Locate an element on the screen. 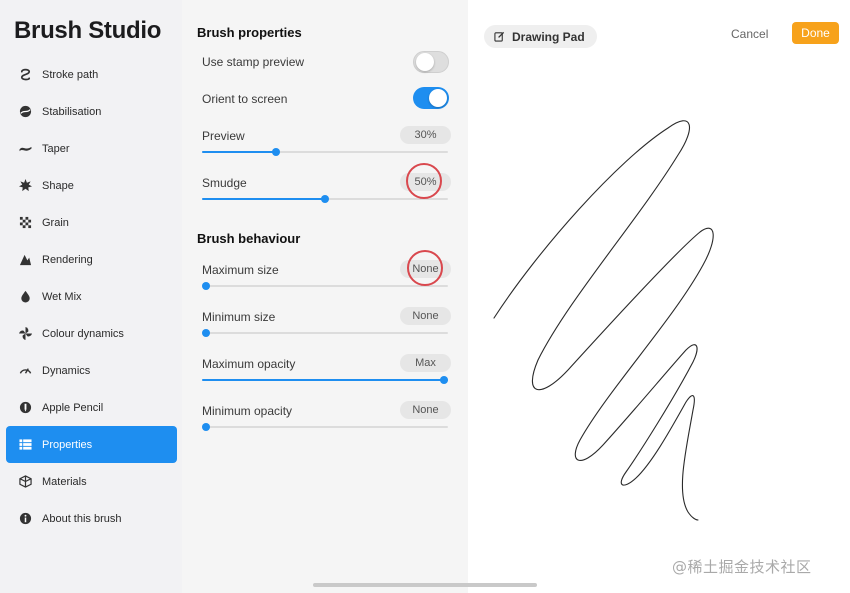 The image size is (850, 593). use-stamp-preview-label: Use stamp preview is located at coordinates (253, 62).